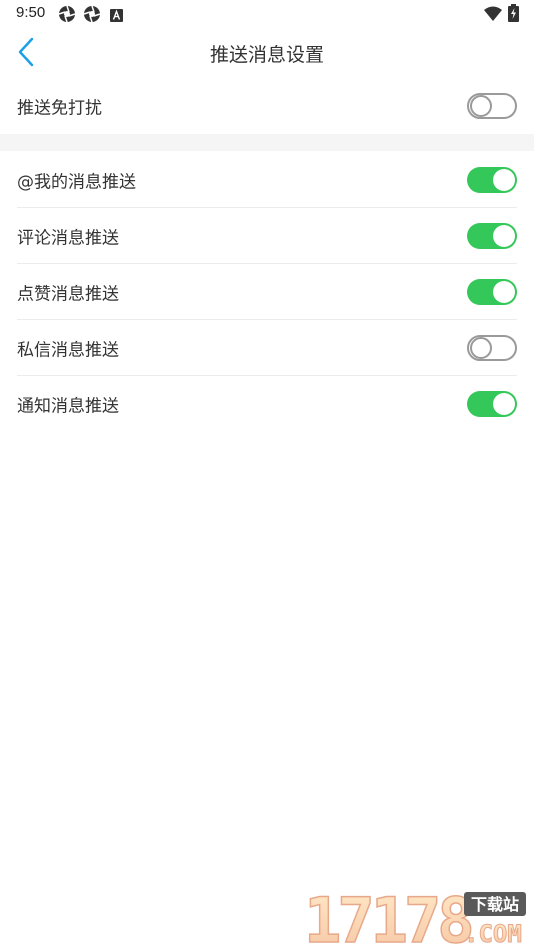  What do you see at coordinates (31, 12) in the screenshot?
I see `status-time: 9:50` at bounding box center [31, 12].